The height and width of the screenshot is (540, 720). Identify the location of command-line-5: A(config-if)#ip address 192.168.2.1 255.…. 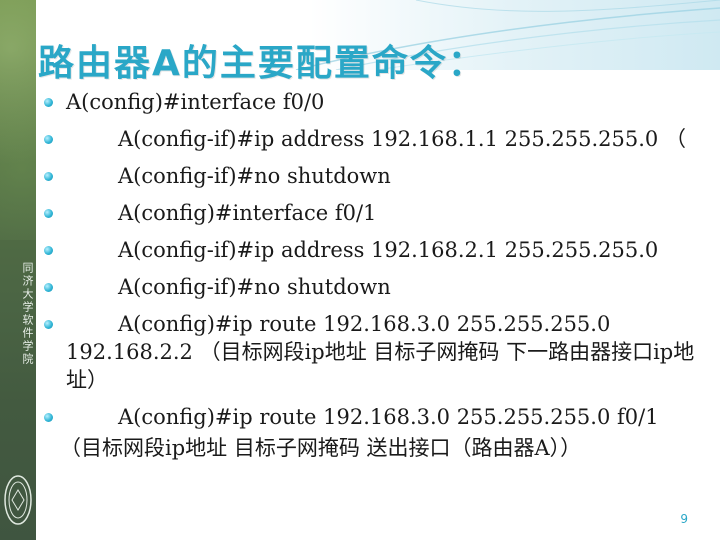
(374, 250).